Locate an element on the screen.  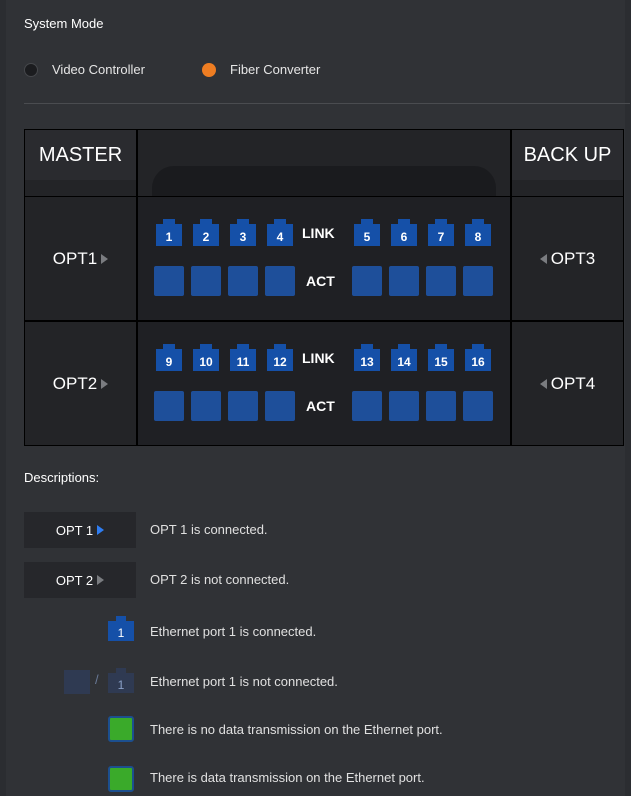
ethernet-port: 4 is located at coordinates (280, 232).